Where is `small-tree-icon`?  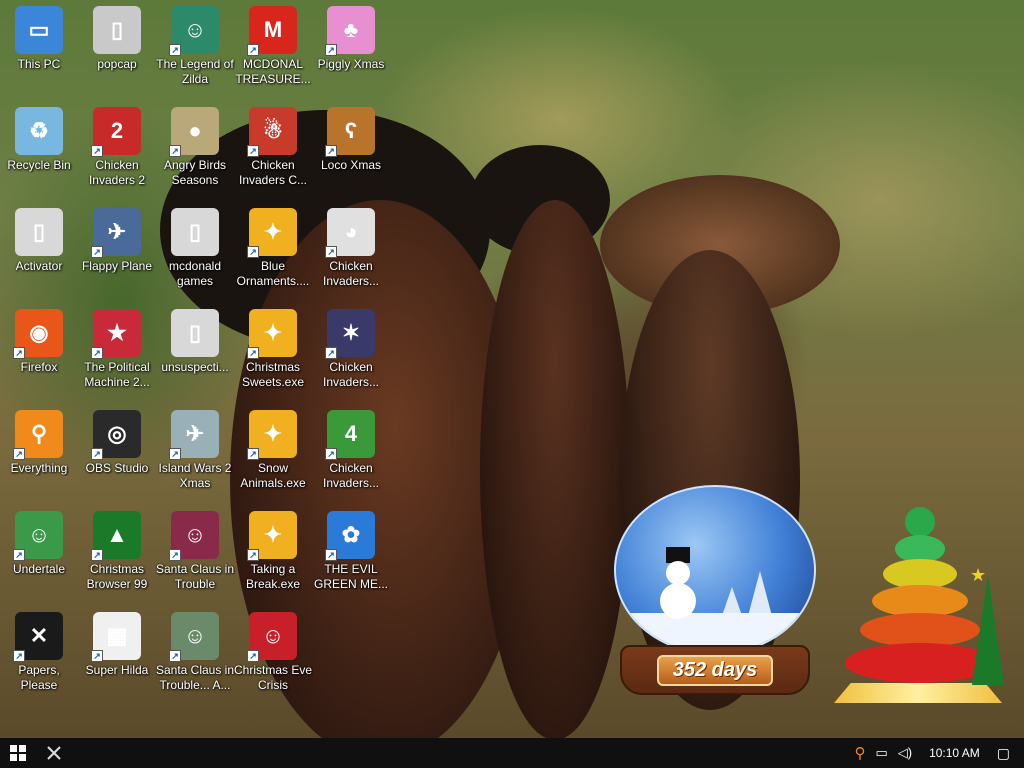 small-tree-icon is located at coordinates (988, 630).